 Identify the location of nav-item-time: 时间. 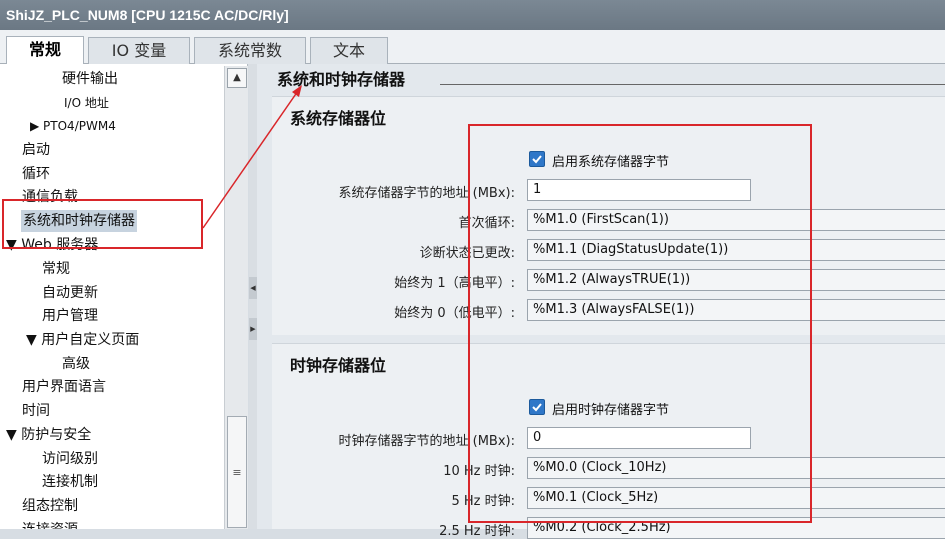
(36, 411).